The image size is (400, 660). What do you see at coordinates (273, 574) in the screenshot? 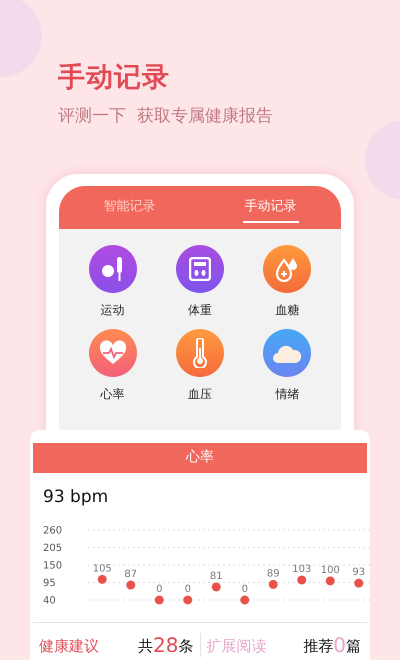
I see `data-label: 89` at bounding box center [273, 574].